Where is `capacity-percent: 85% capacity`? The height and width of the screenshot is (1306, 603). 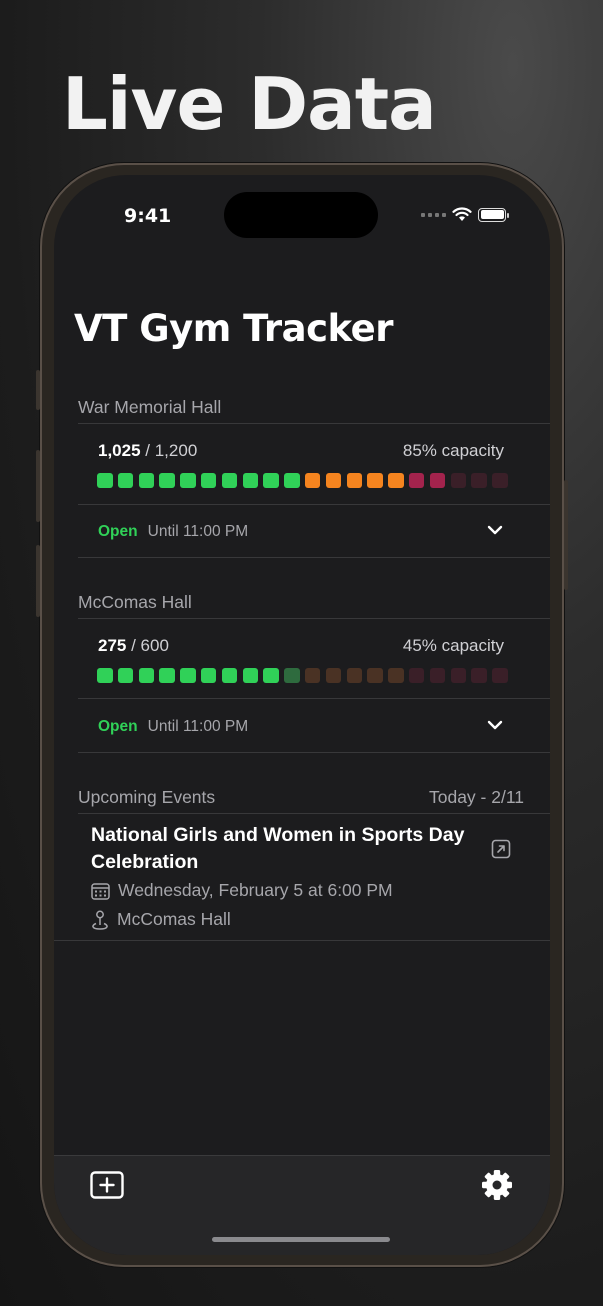
capacity-percent: 85% capacity is located at coordinates (453, 450).